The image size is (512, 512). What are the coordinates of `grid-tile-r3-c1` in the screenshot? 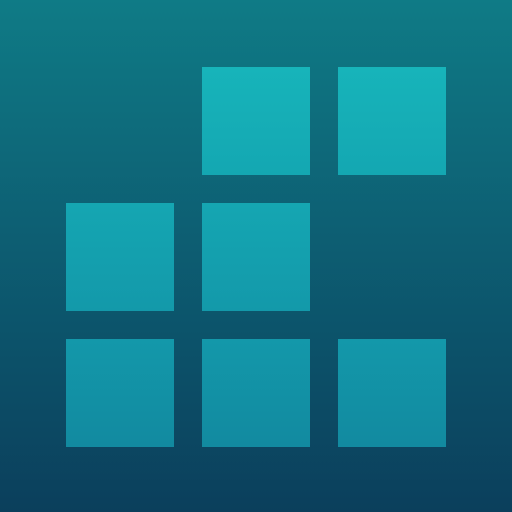 It's located at (120, 393).